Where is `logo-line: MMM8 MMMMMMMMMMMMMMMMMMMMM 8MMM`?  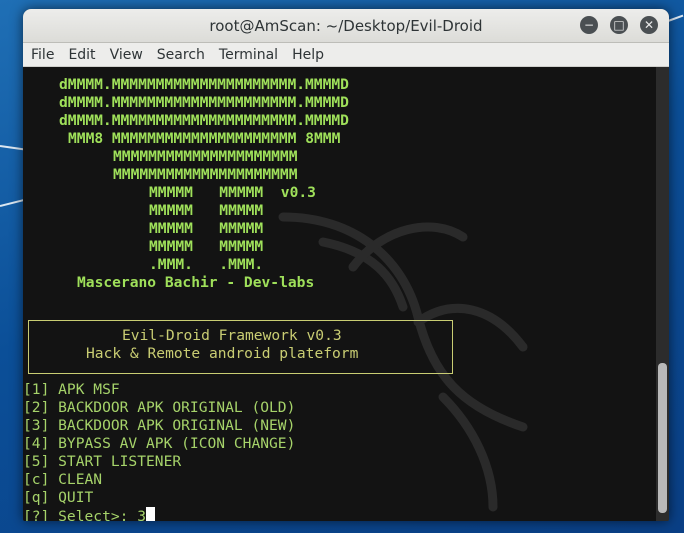 logo-line: MMM8 MMMMMMMMMMMMMMMMMMMMM 8MMM is located at coordinates (204, 138).